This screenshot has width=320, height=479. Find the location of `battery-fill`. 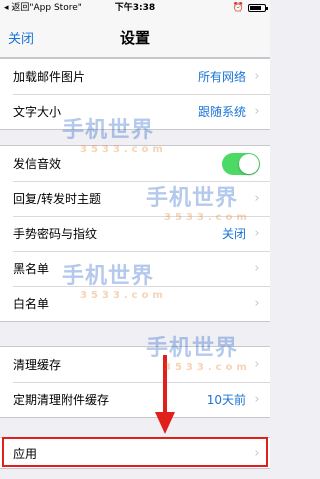

battery-fill is located at coordinates (255, 8).